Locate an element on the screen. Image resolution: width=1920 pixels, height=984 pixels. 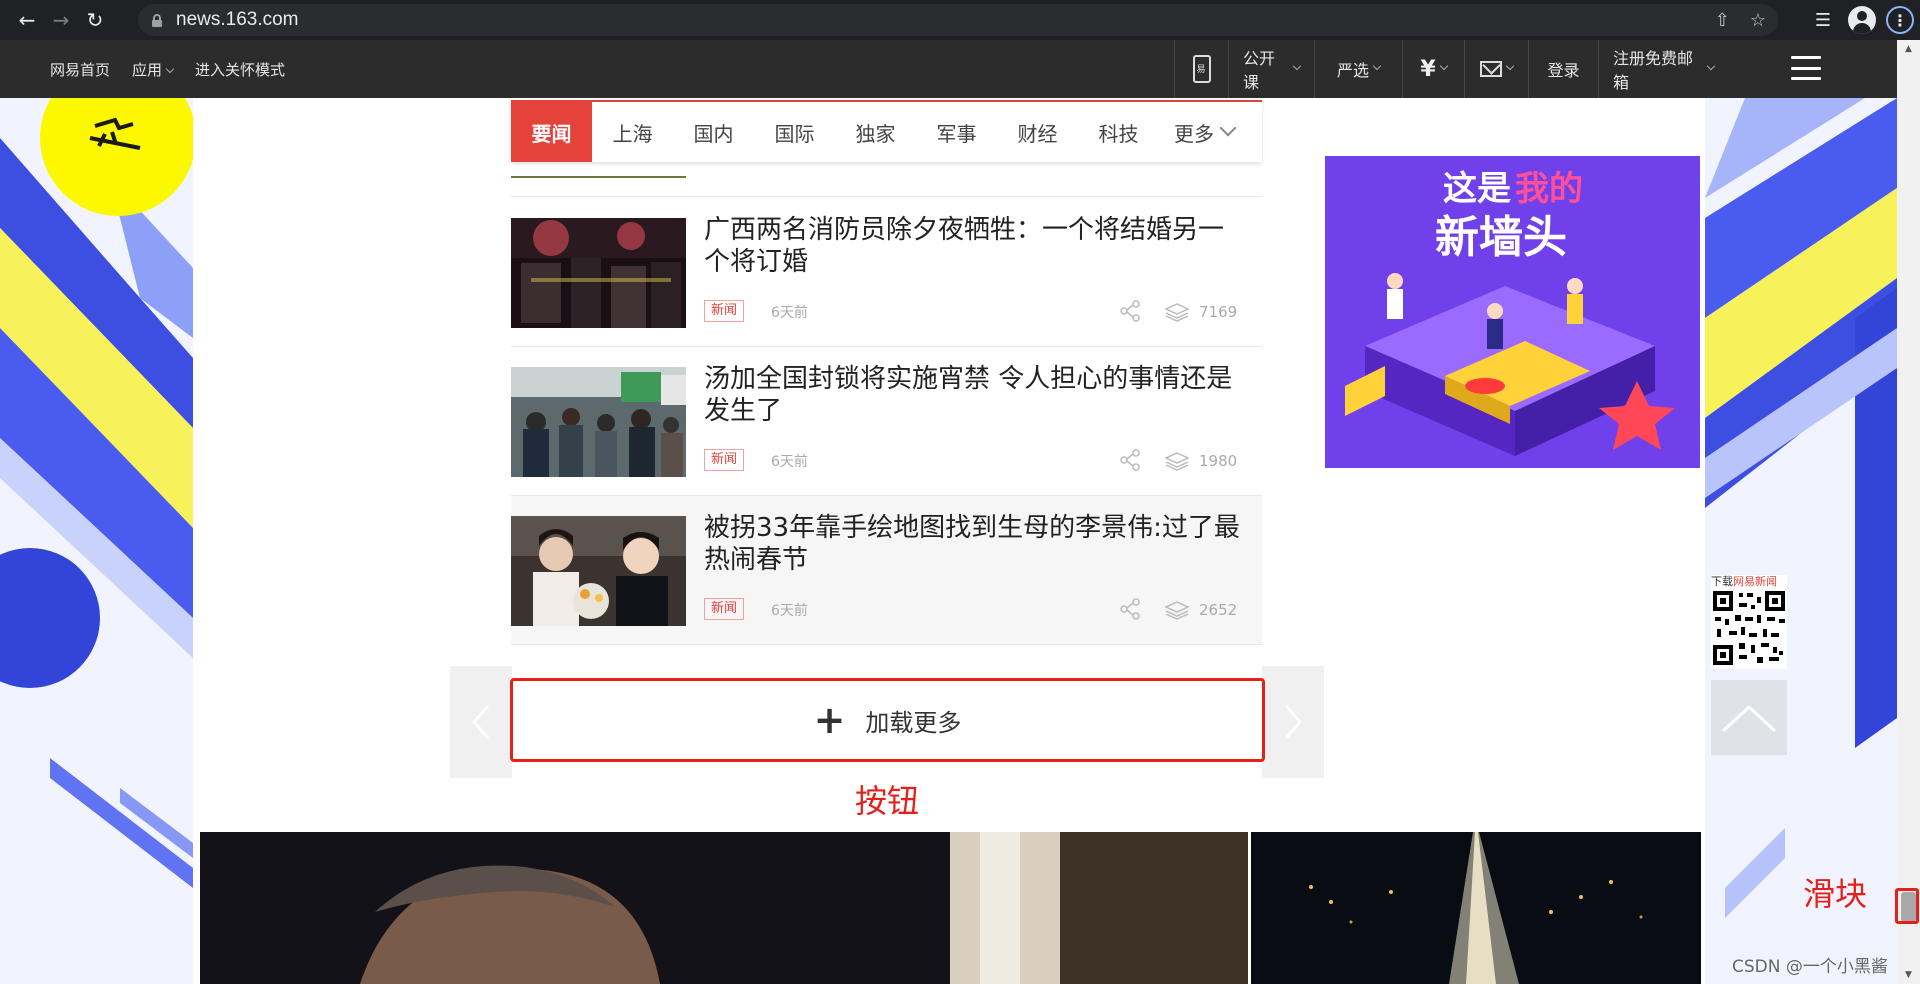
tab-international: 国际 is located at coordinates (794, 132).